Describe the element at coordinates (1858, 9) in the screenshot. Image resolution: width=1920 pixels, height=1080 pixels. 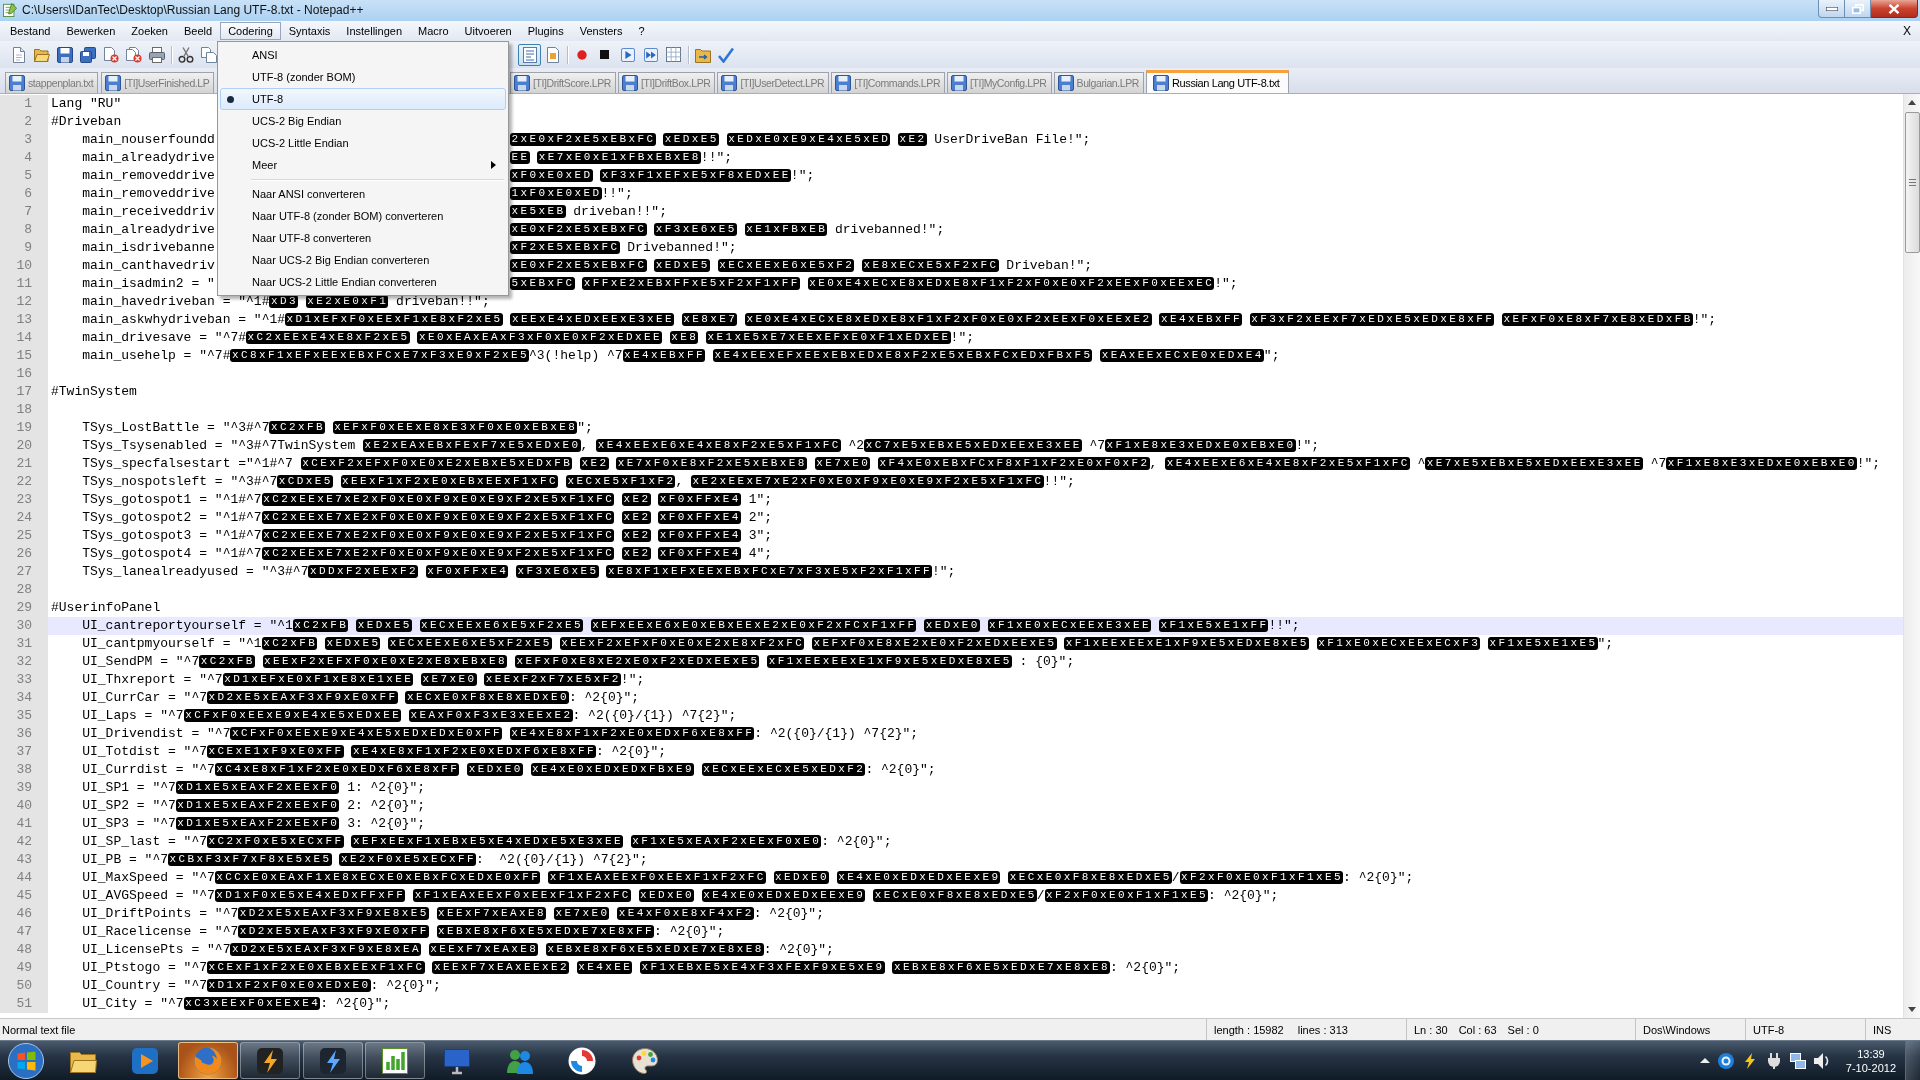
I see `restore-button` at that location.